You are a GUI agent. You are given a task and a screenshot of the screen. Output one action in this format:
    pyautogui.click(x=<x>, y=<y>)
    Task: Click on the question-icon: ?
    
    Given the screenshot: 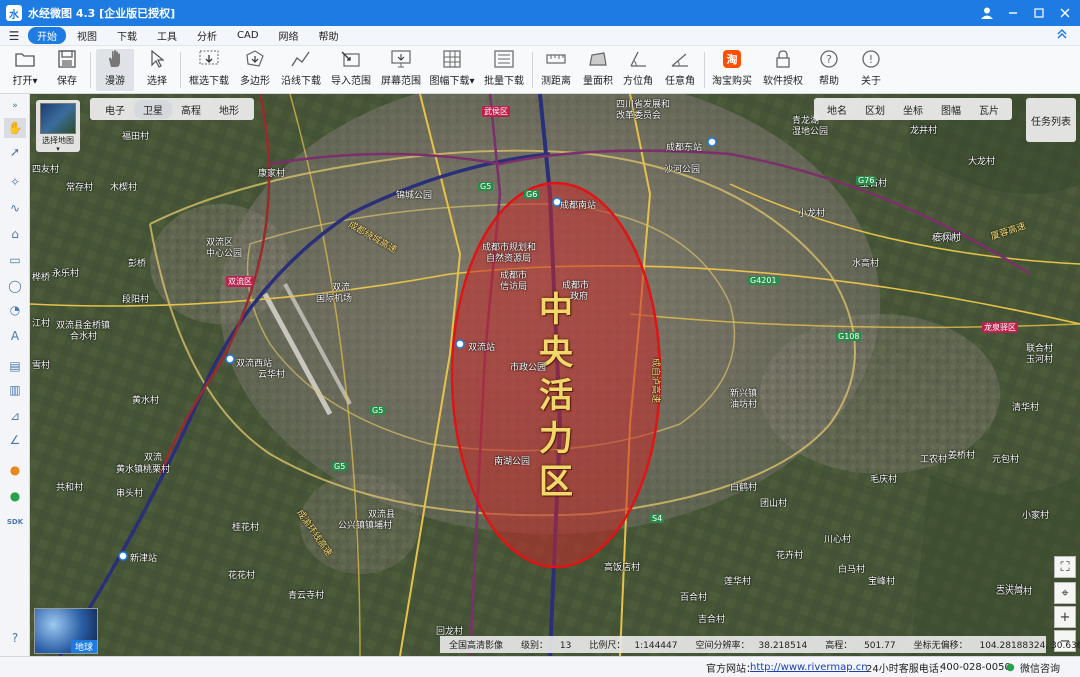 What is the action you would take?
    pyautogui.click(x=15, y=638)
    